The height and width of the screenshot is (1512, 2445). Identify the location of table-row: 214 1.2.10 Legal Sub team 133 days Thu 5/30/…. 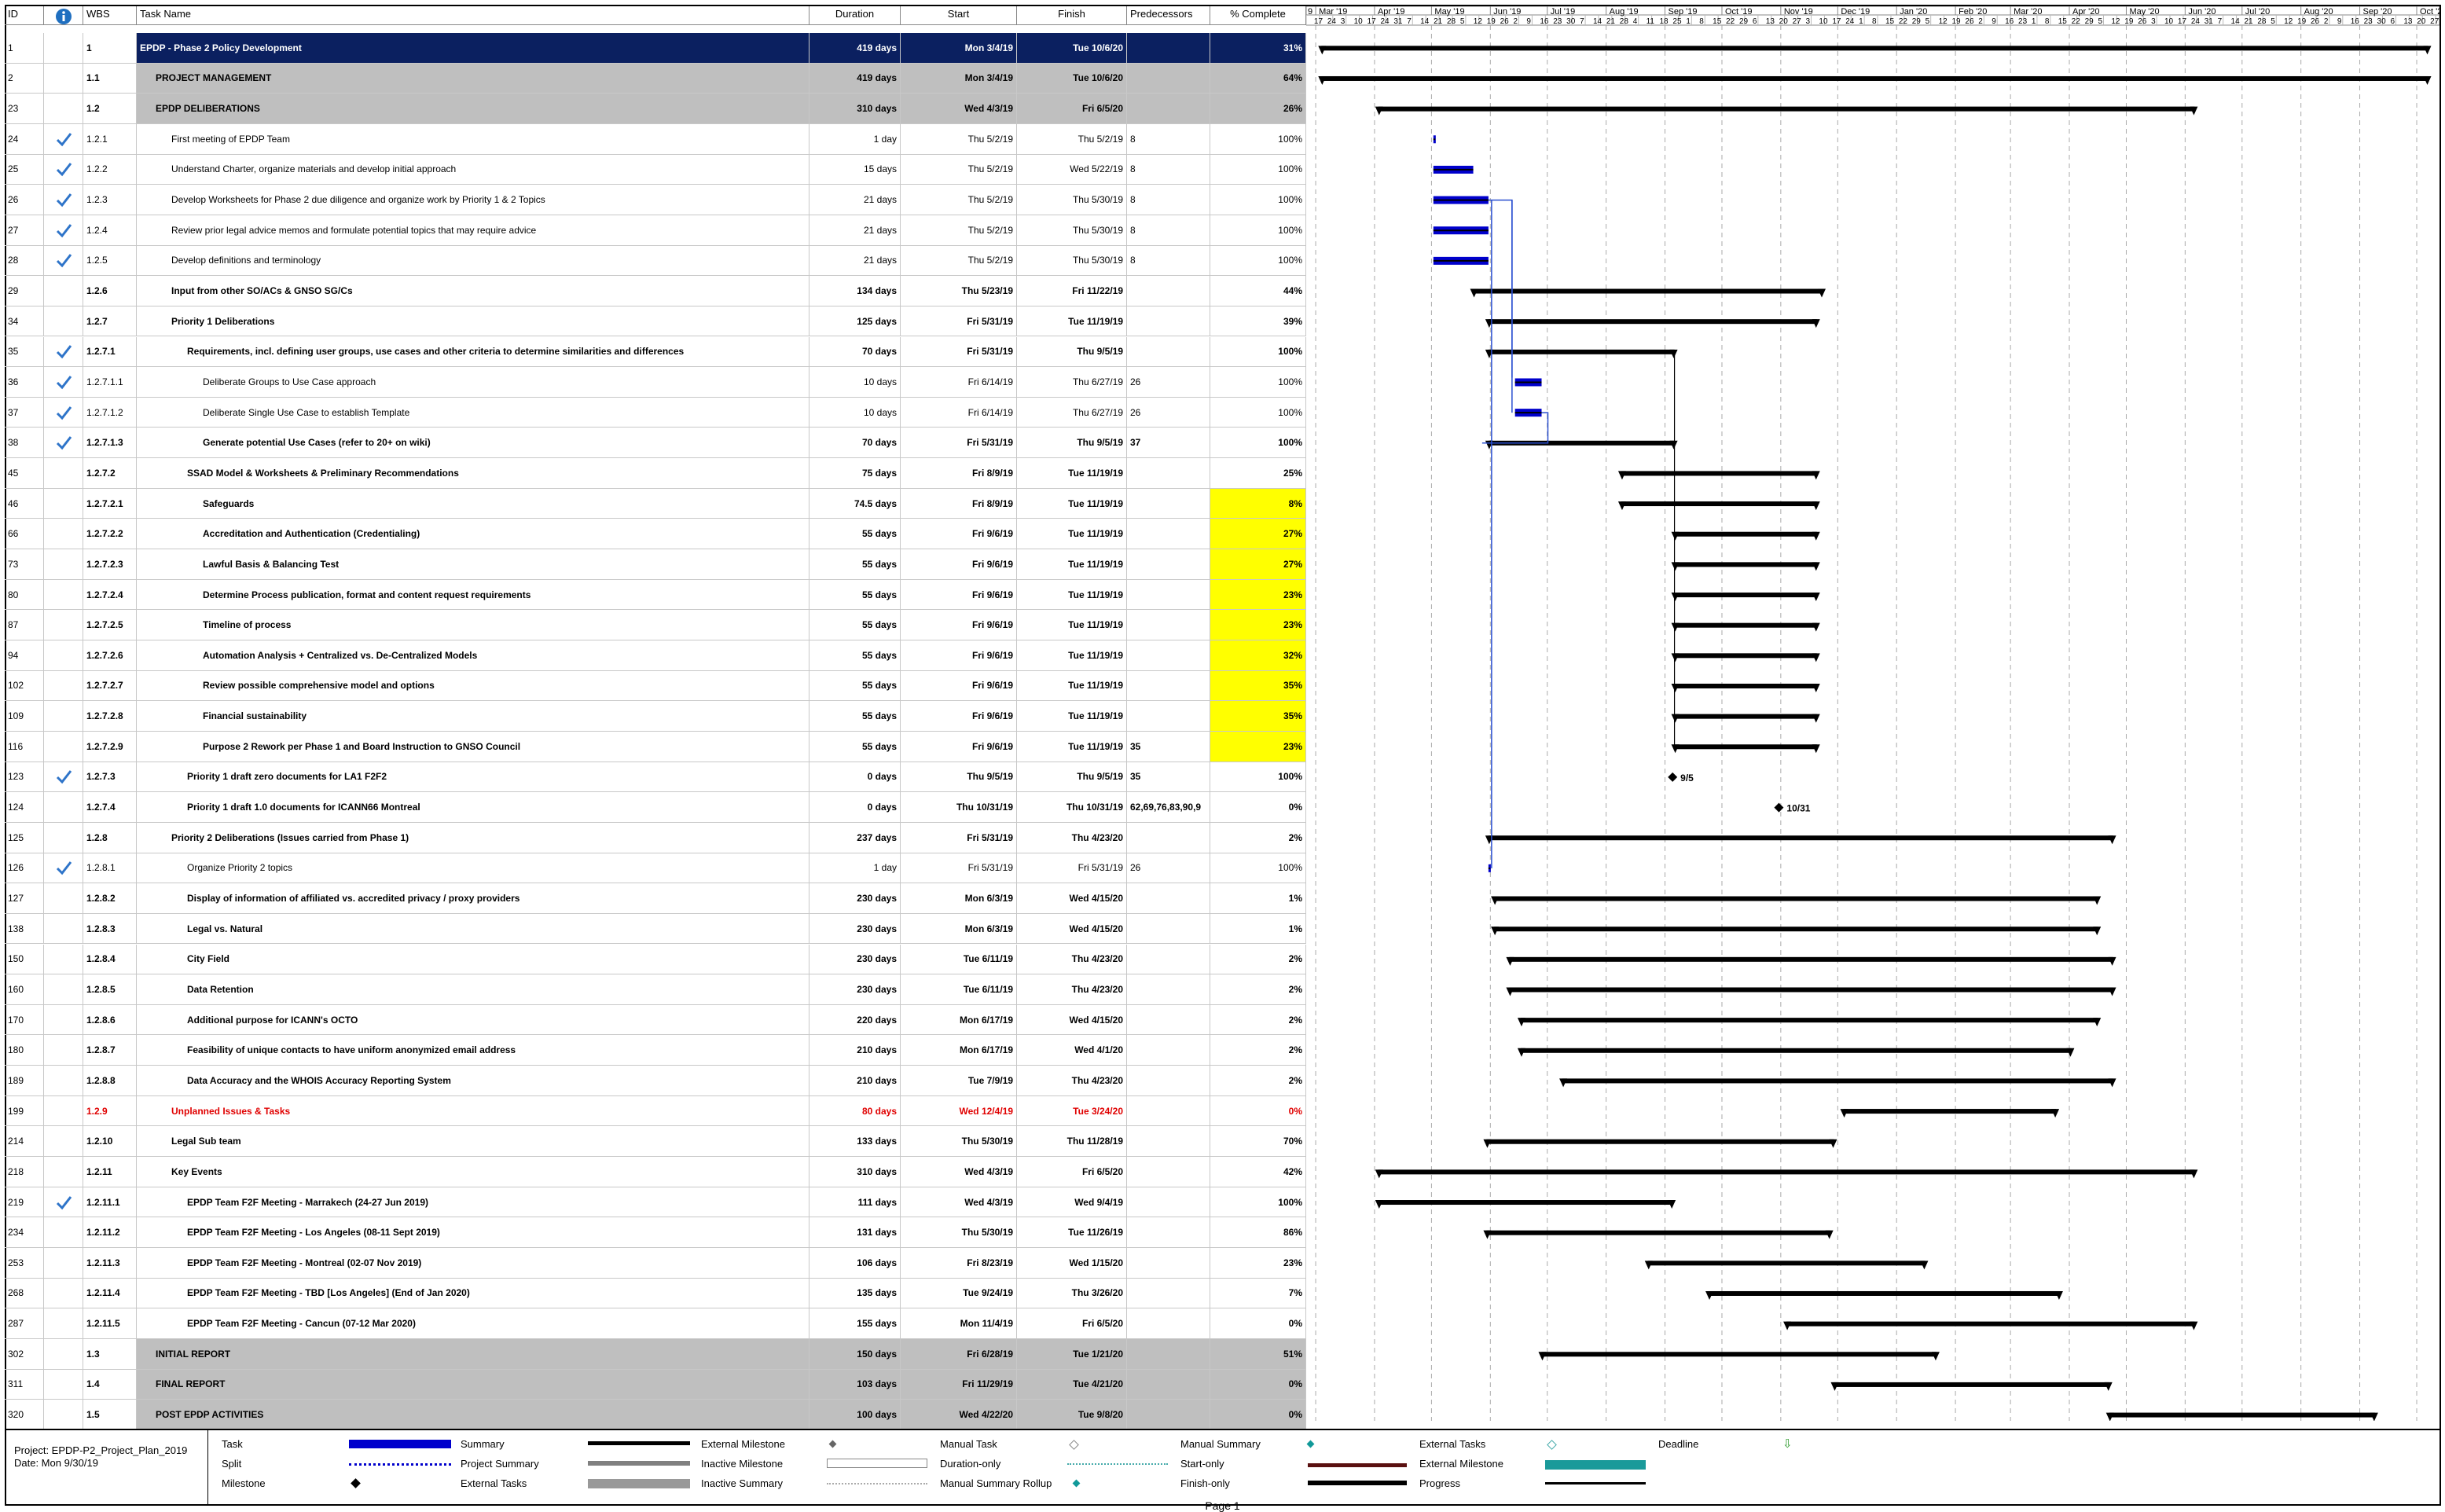
(655, 1142).